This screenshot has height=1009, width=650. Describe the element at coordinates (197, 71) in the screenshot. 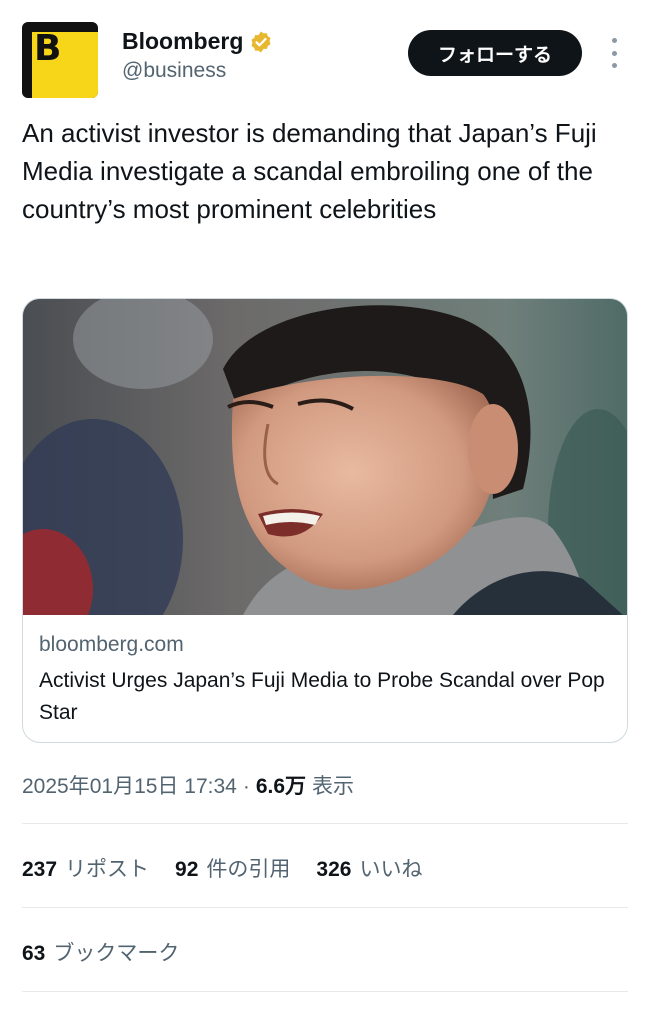

I see `user-handle: @business` at that location.